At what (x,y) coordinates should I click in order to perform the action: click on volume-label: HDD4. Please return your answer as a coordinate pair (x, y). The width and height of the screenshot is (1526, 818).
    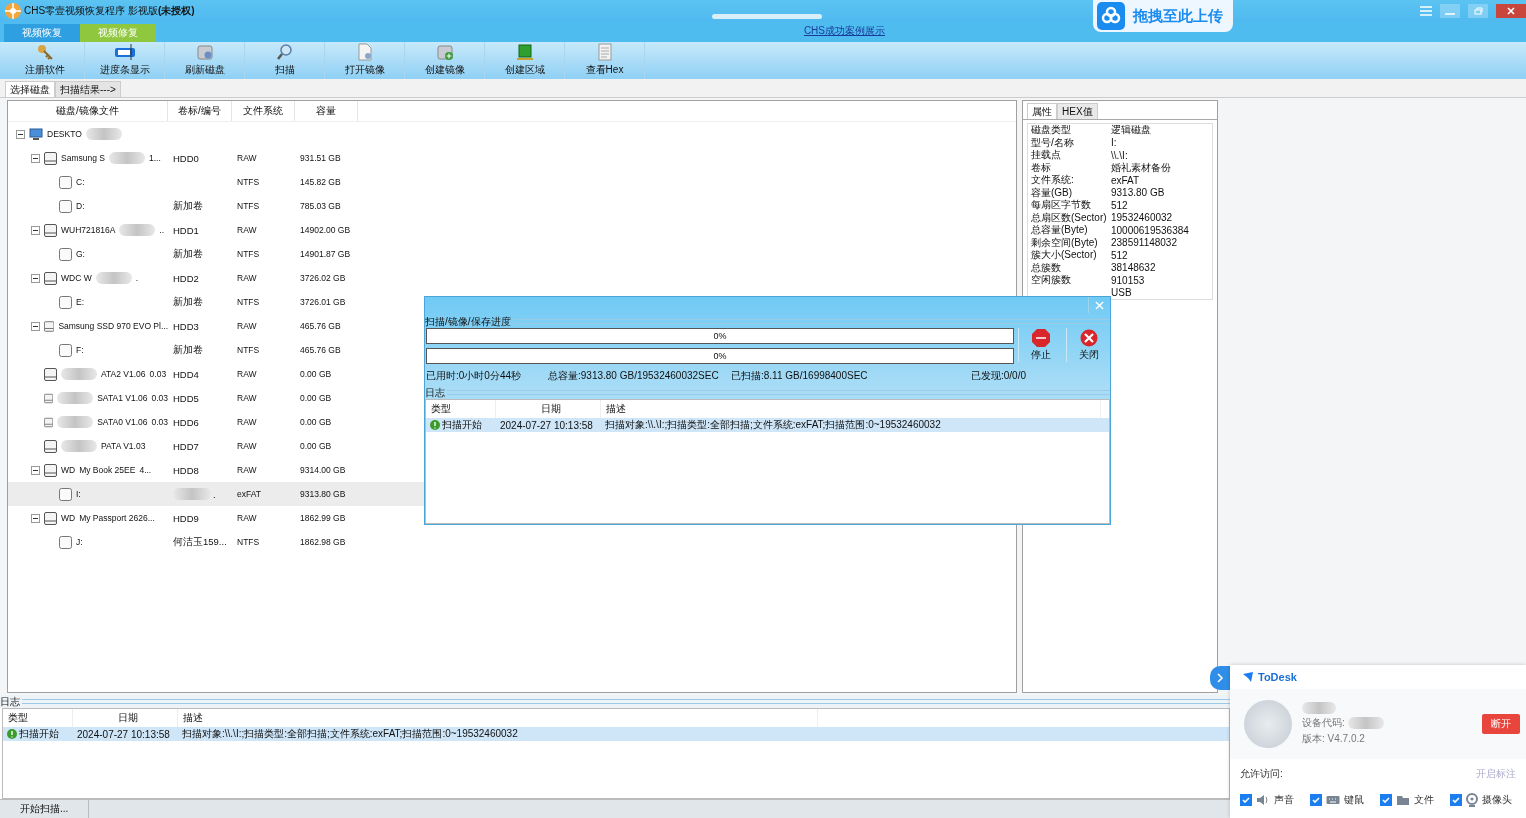
    Looking at the image, I should click on (186, 374).